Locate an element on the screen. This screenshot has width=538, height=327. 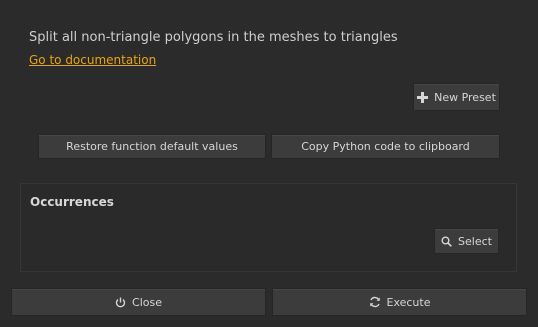
restore-defaults-label: Restore function default values is located at coordinates (152, 146).